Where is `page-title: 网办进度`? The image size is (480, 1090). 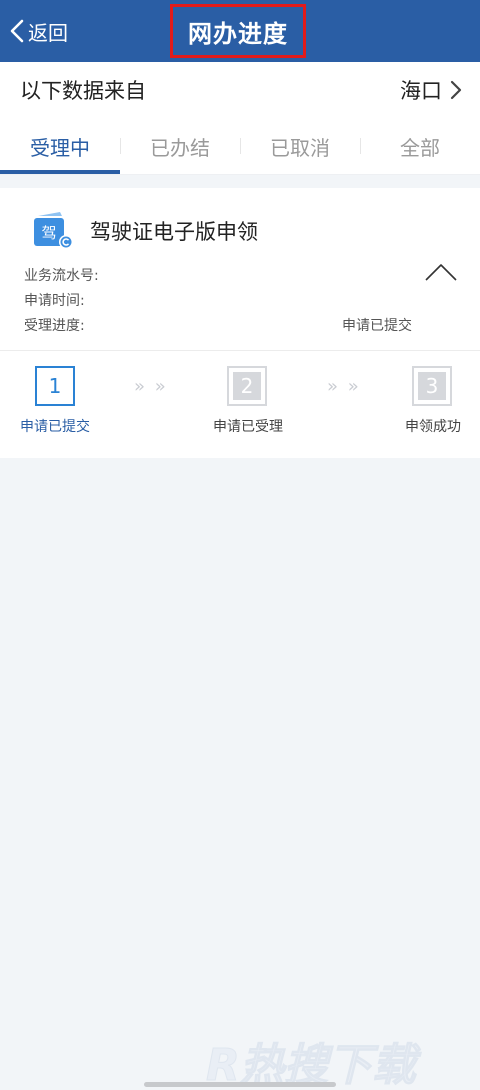
page-title: 网办进度 is located at coordinates (238, 33).